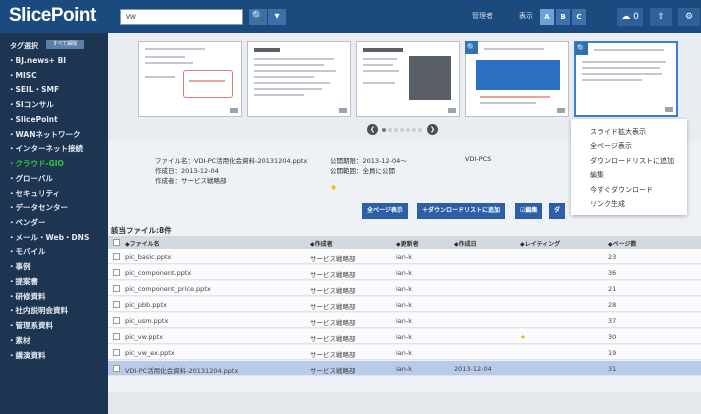  Describe the element at coordinates (27, 355) in the screenshot. I see `sidebar-item-lecture: ・講演資料` at that location.